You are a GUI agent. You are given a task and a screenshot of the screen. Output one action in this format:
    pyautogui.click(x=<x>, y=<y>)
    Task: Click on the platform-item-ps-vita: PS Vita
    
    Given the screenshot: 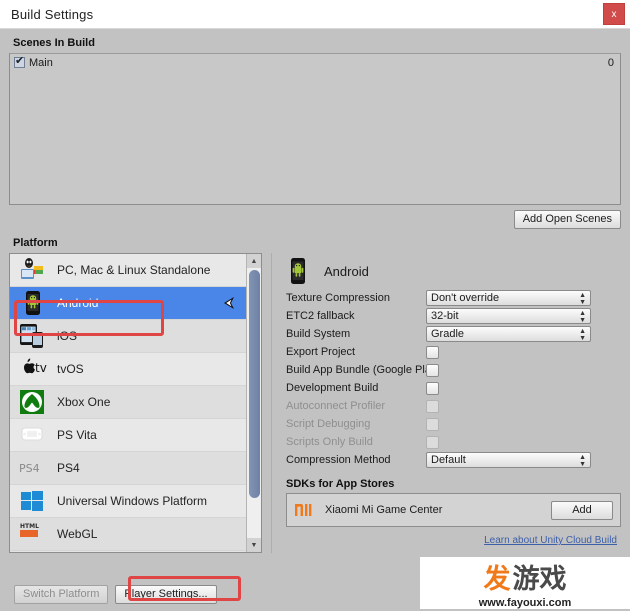 What is the action you would take?
    pyautogui.click(x=128, y=435)
    